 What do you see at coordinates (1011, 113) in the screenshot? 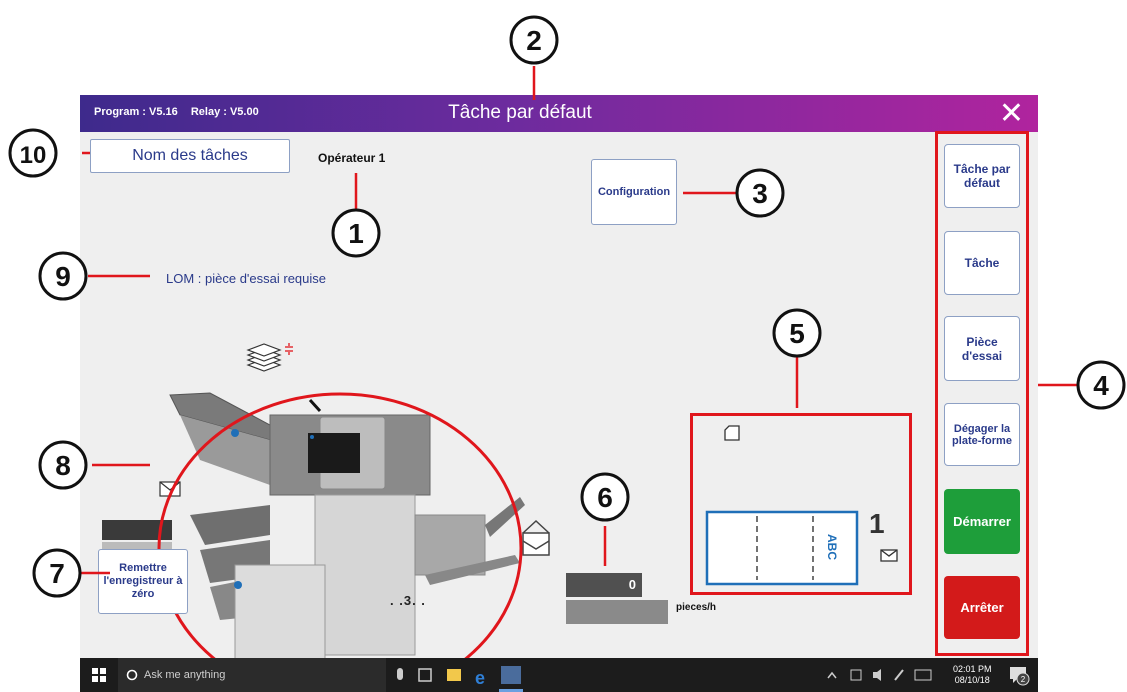
I see `close-icon: ✕` at bounding box center [1011, 113].